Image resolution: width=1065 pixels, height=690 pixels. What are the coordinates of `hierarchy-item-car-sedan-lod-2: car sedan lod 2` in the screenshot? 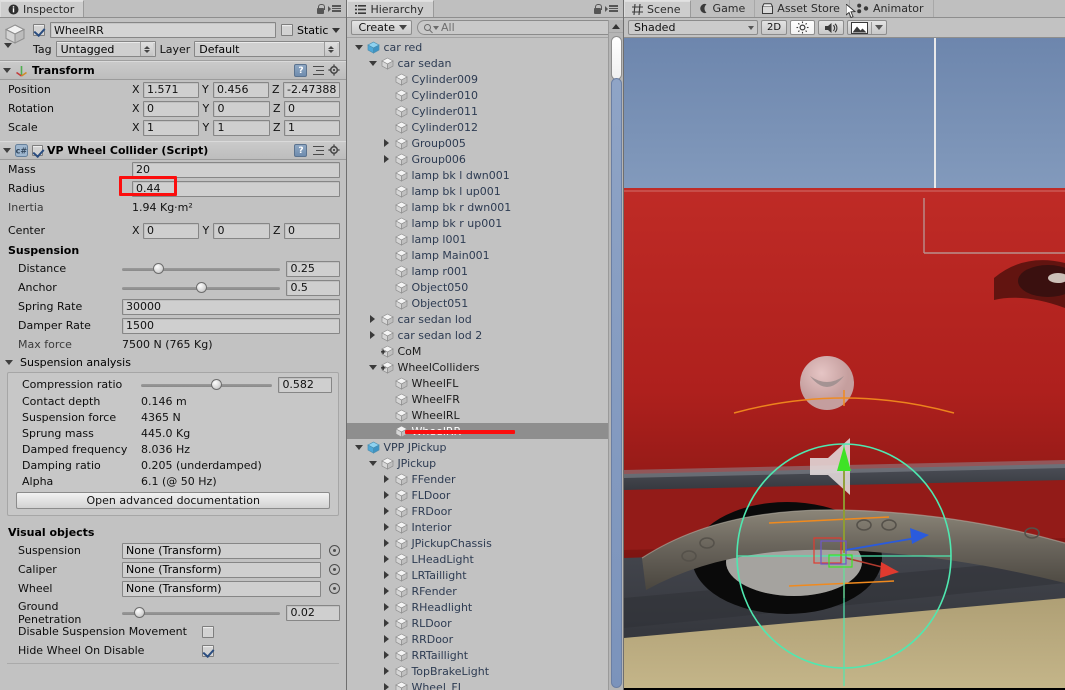 It's located at (485, 335).